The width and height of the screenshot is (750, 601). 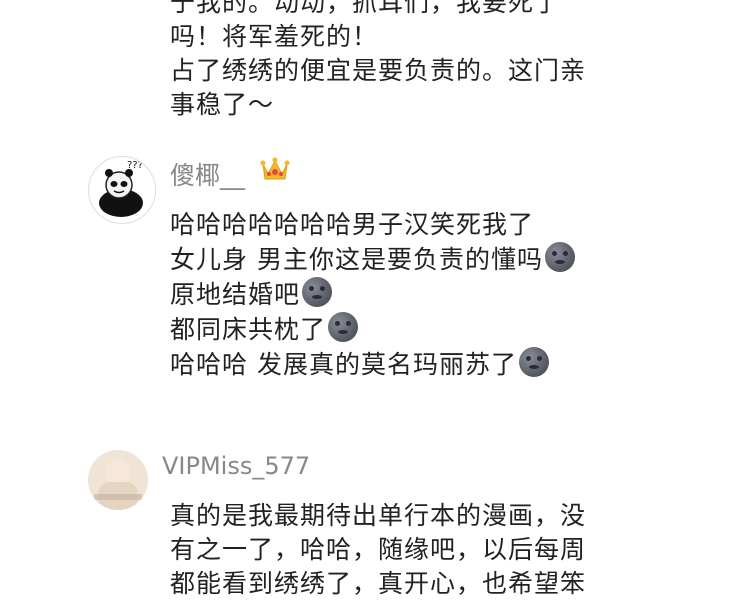 I want to click on comment-line: 占了绣绣的便宜是要负责的。这门亲, so click(x=378, y=70).